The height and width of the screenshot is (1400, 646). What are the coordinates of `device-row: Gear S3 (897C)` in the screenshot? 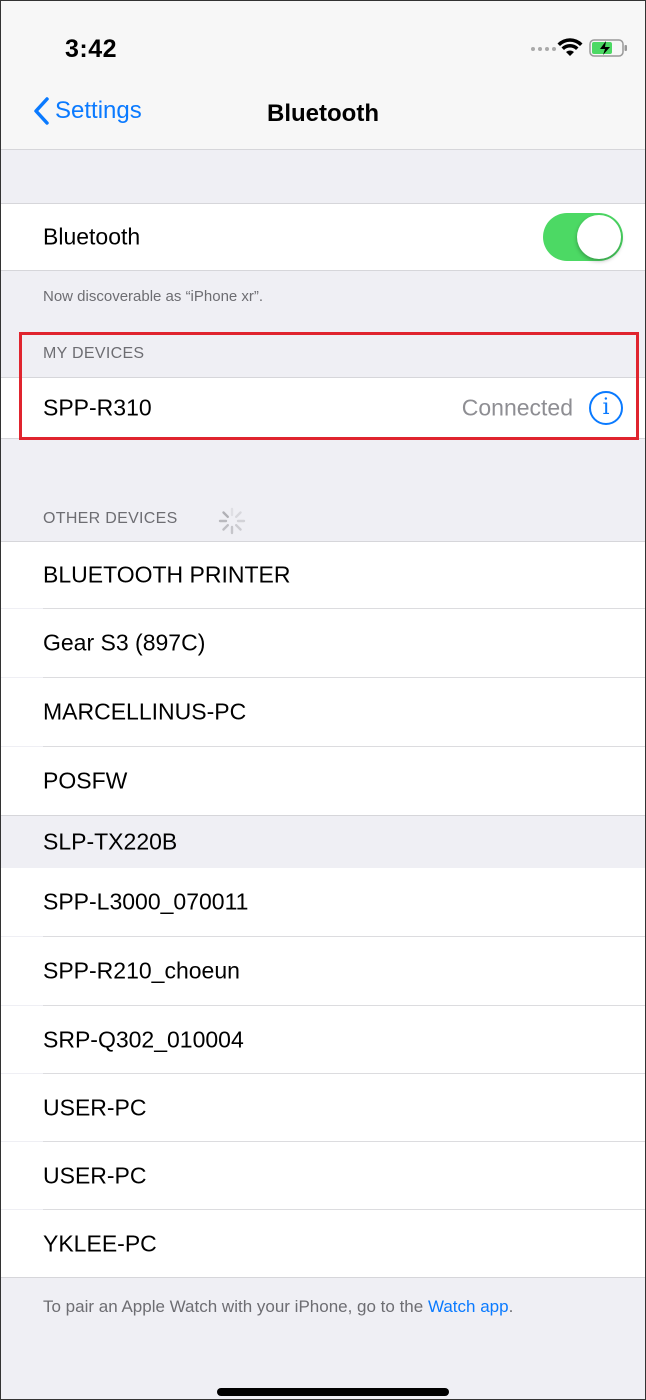 It's located at (323, 643).